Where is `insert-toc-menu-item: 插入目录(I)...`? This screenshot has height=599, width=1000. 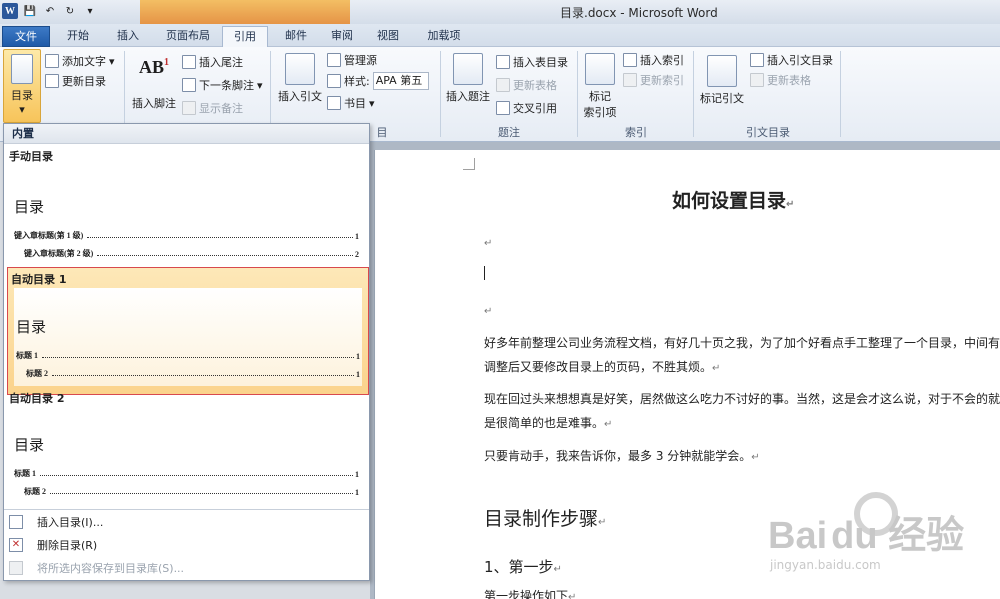
insert-toc-menu-item: 插入目录(I)... is located at coordinates (186, 521).